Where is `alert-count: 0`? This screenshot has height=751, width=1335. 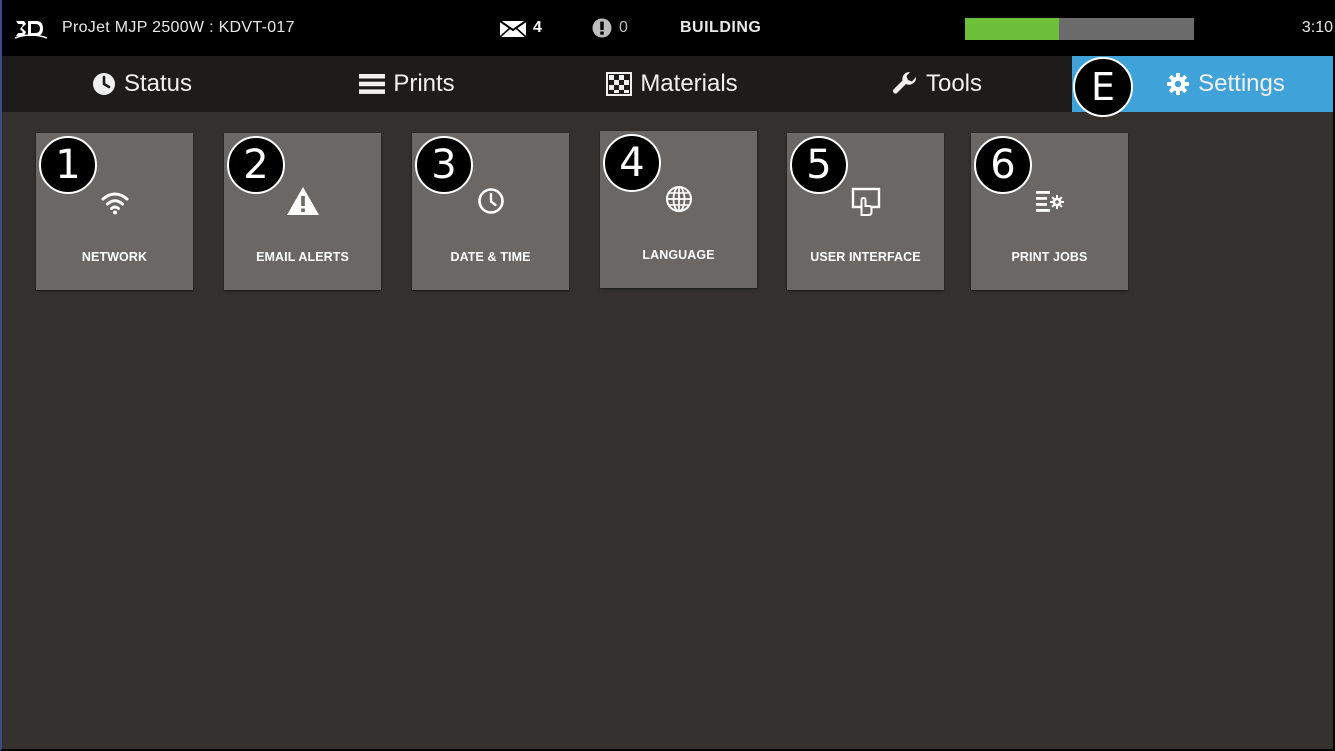
alert-count: 0 is located at coordinates (623, 28).